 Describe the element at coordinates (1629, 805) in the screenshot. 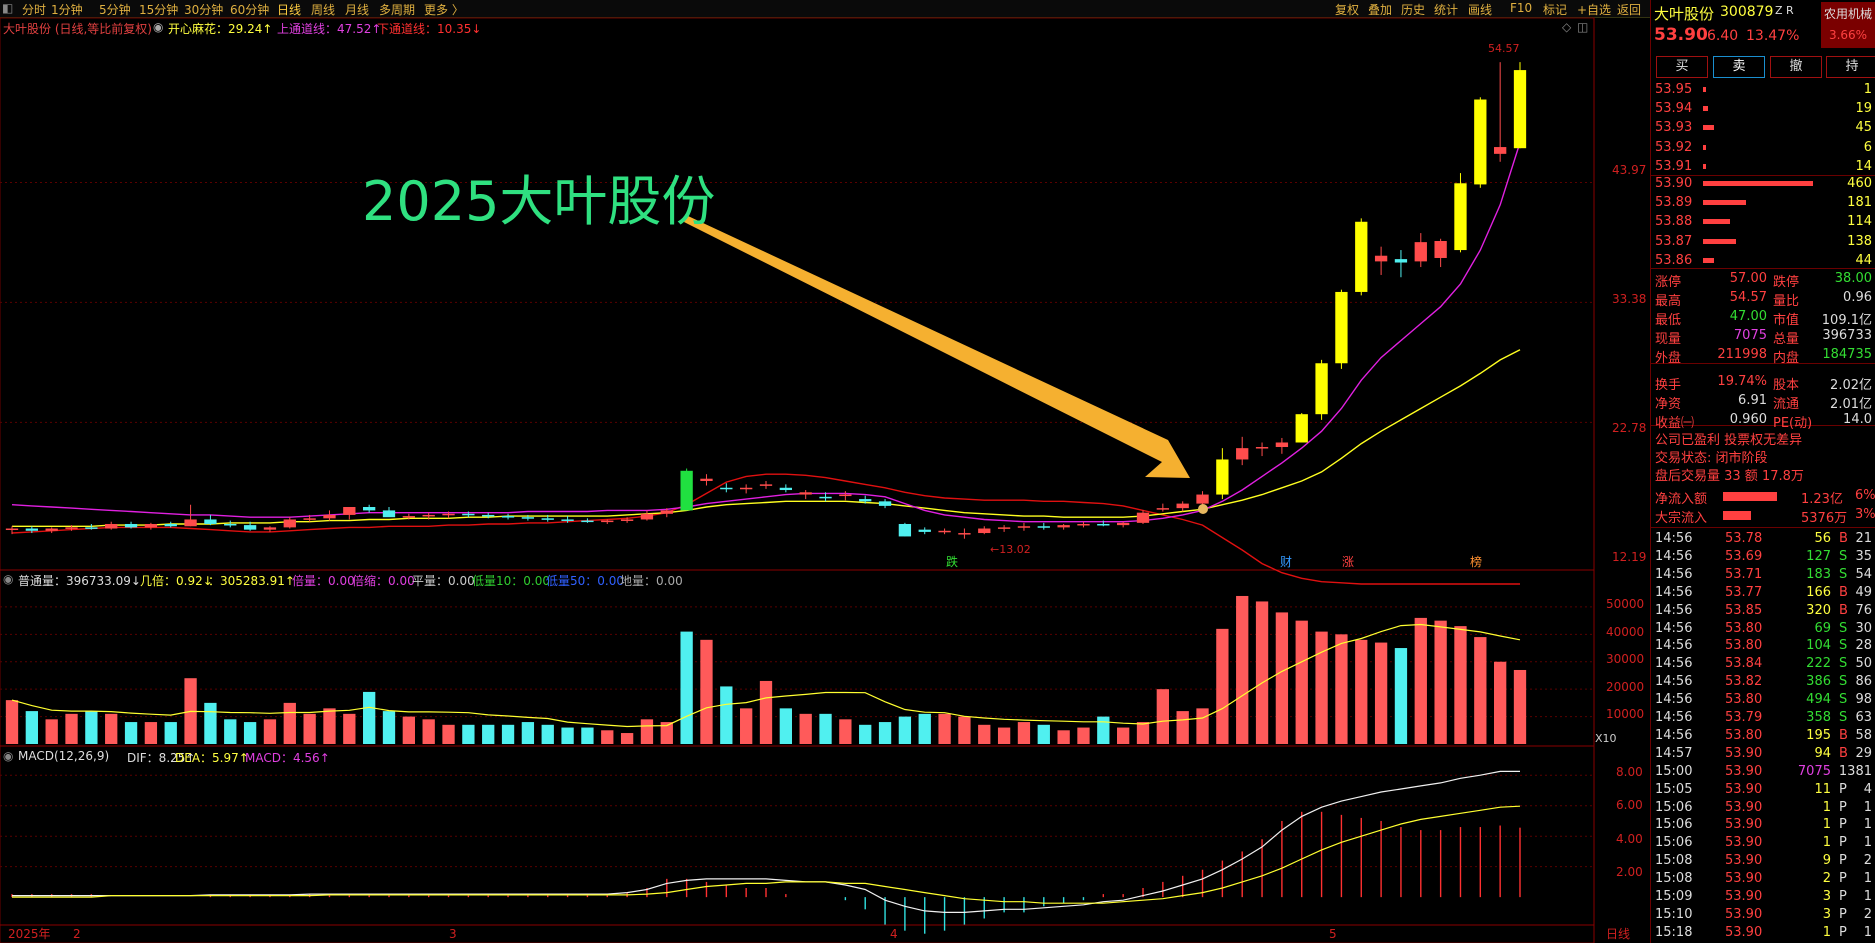

I see `macd-tick: 6.00` at that location.